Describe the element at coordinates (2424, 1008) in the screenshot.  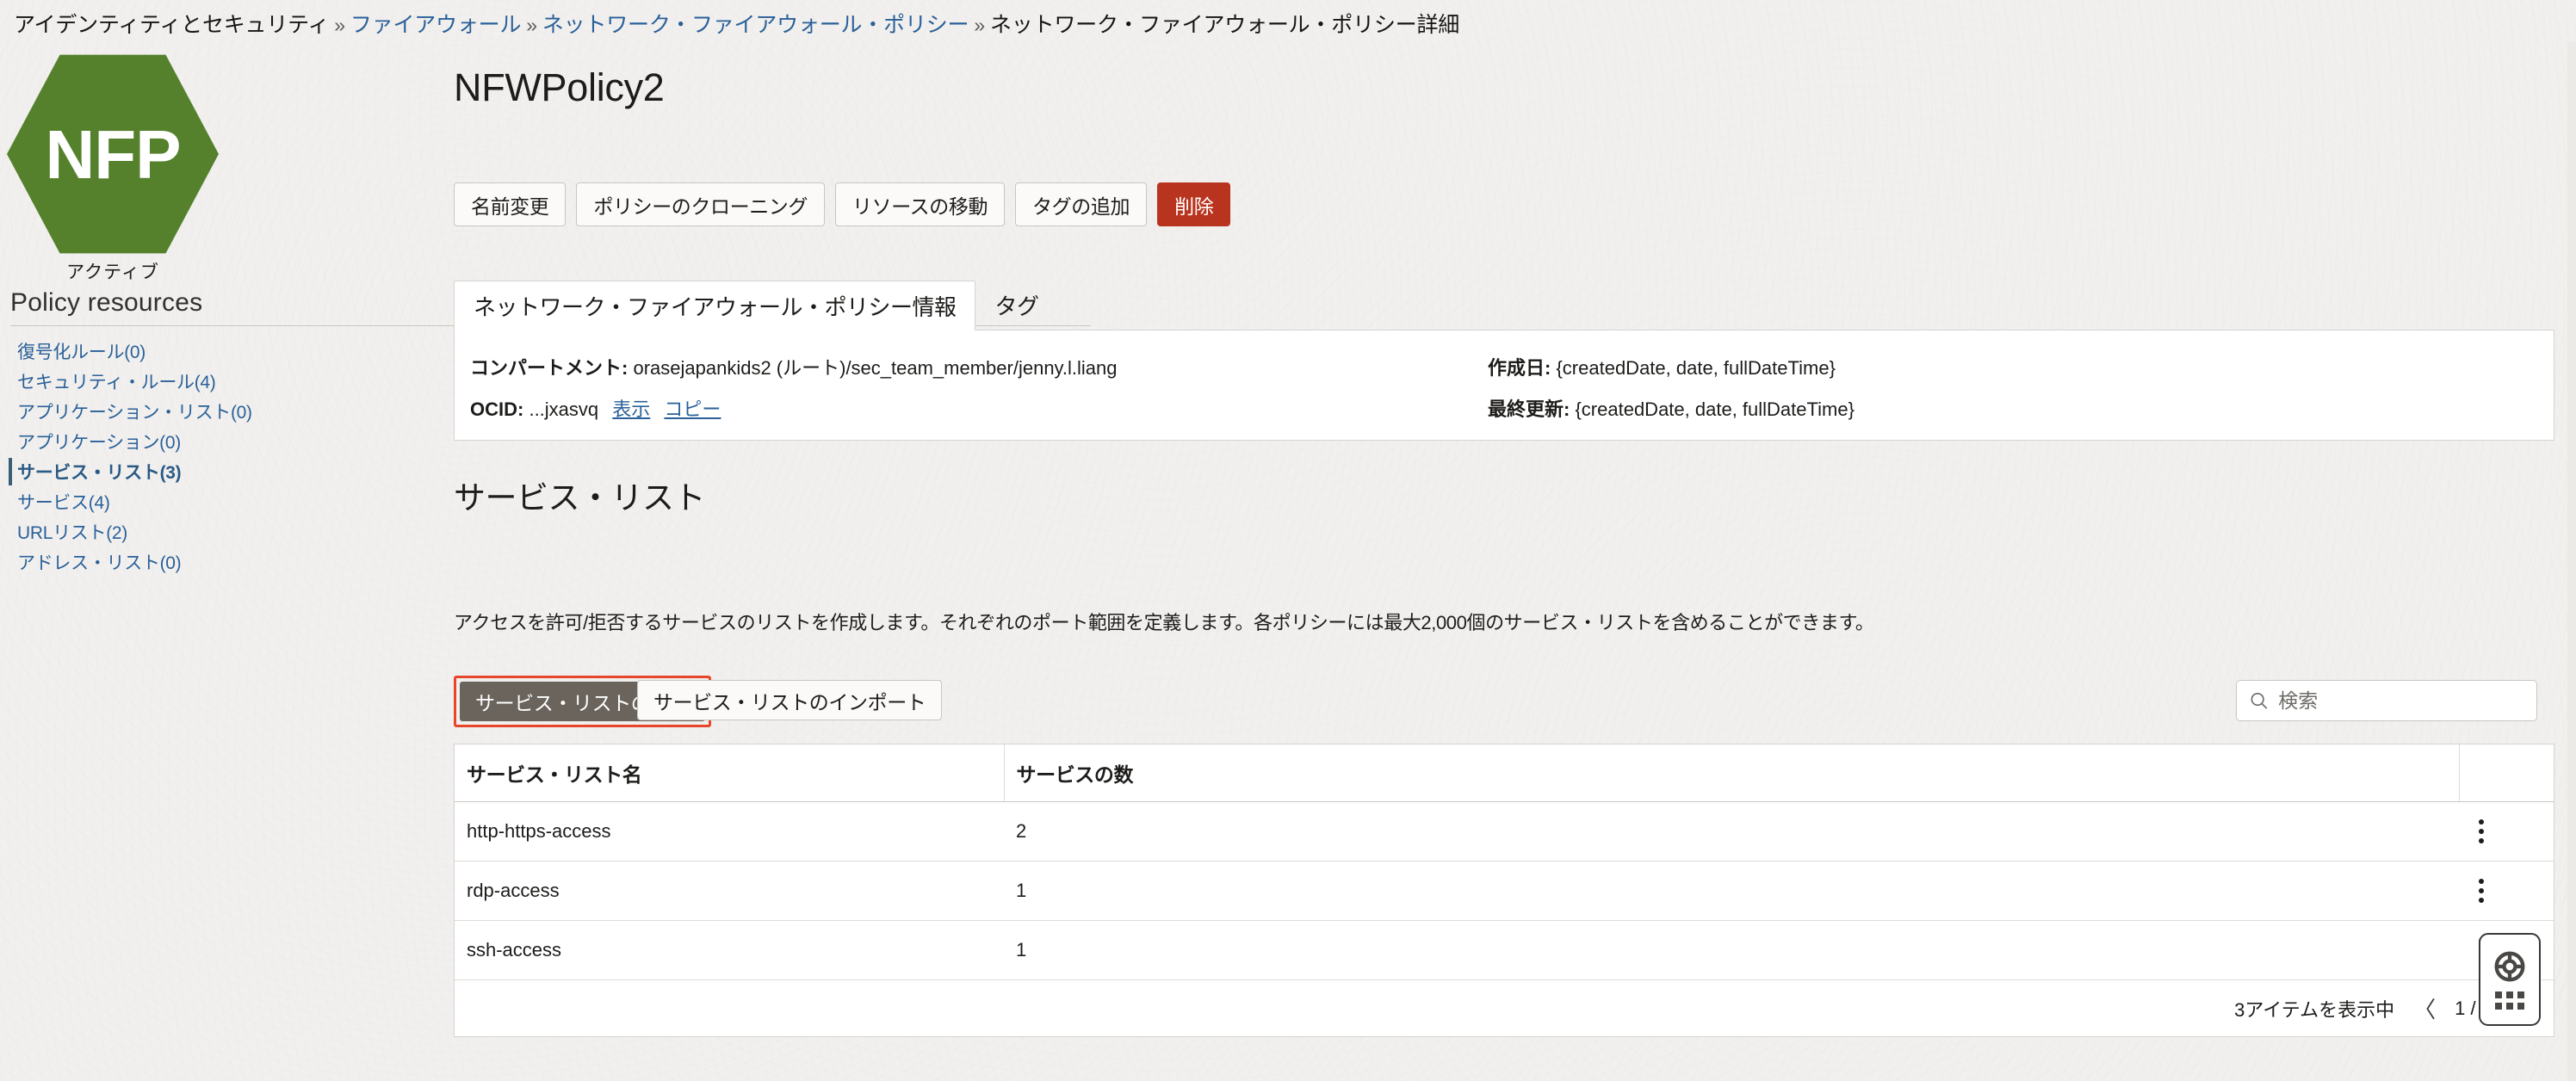
I see `prev-page-icon: 〈` at that location.